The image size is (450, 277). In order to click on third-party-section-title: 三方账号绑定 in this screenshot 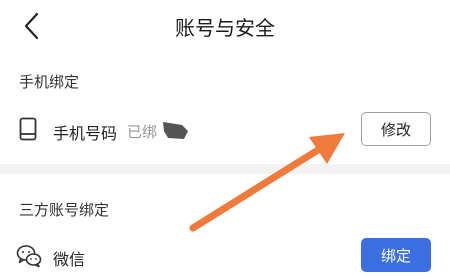, I will do `click(64, 210)`.